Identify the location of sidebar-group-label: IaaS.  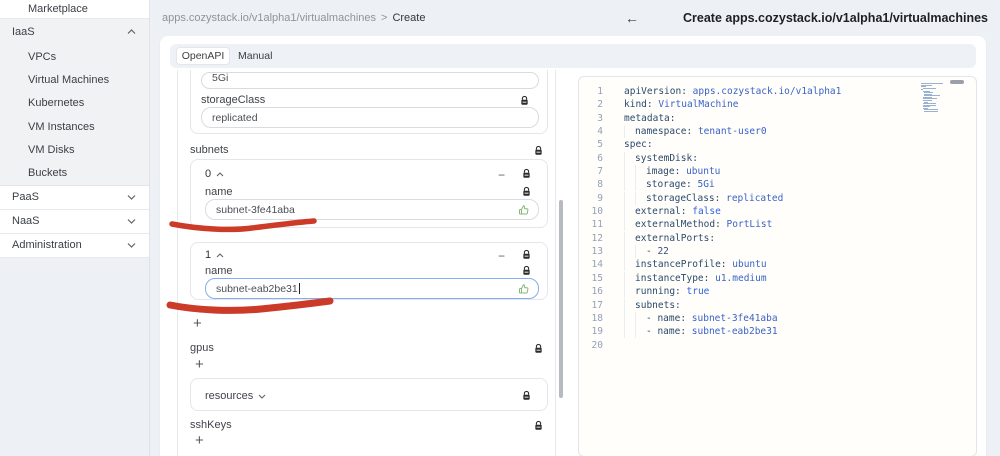
(23, 32).